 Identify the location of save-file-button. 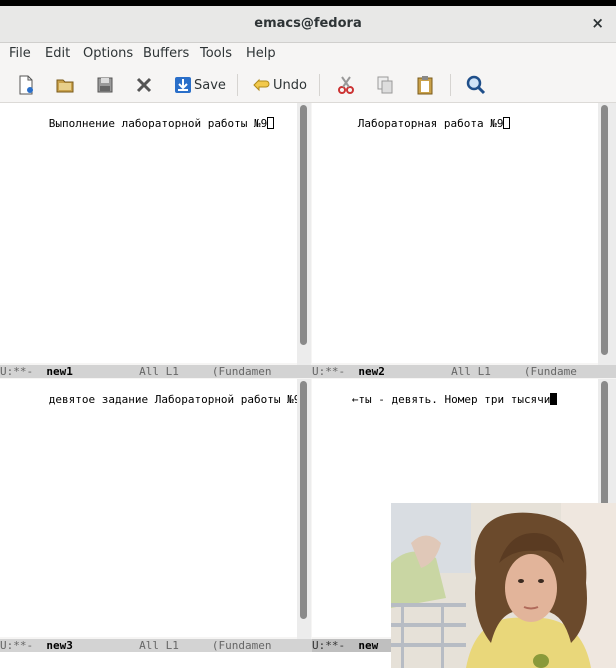
(105, 85).